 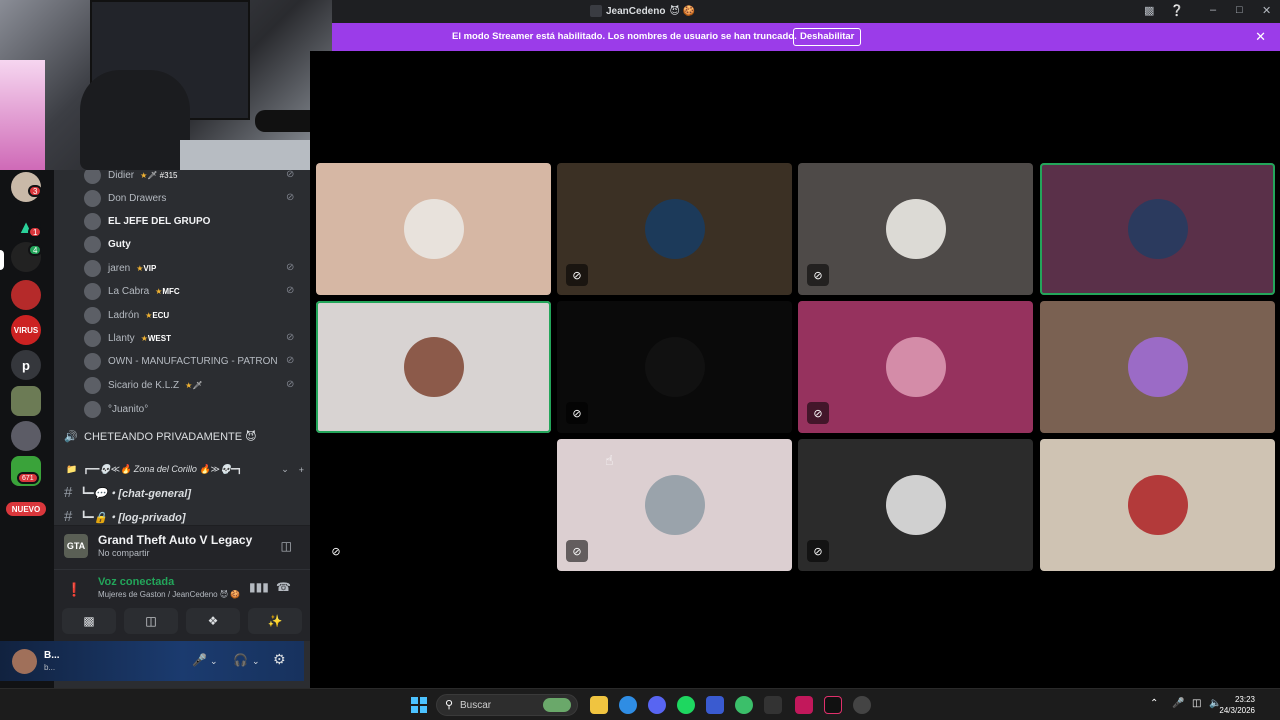 What do you see at coordinates (1154, 703) in the screenshot?
I see `chevron-up-icon: ⌃` at bounding box center [1154, 703].